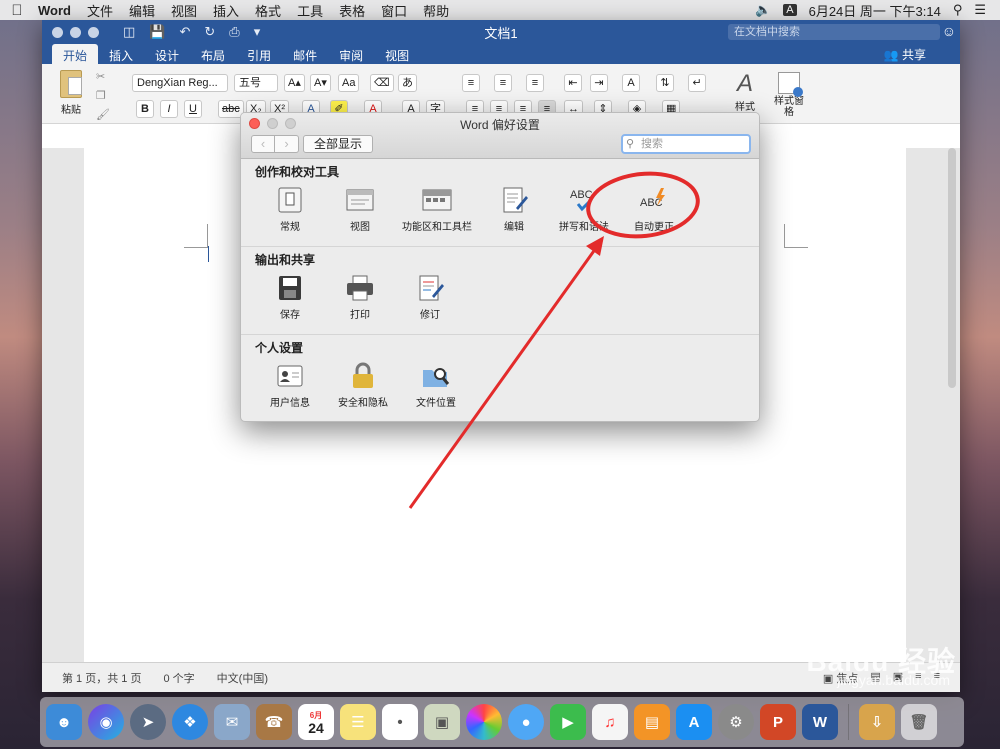 The height and width of the screenshot is (749, 1000). I want to click on italic-icon: I, so click(169, 109).